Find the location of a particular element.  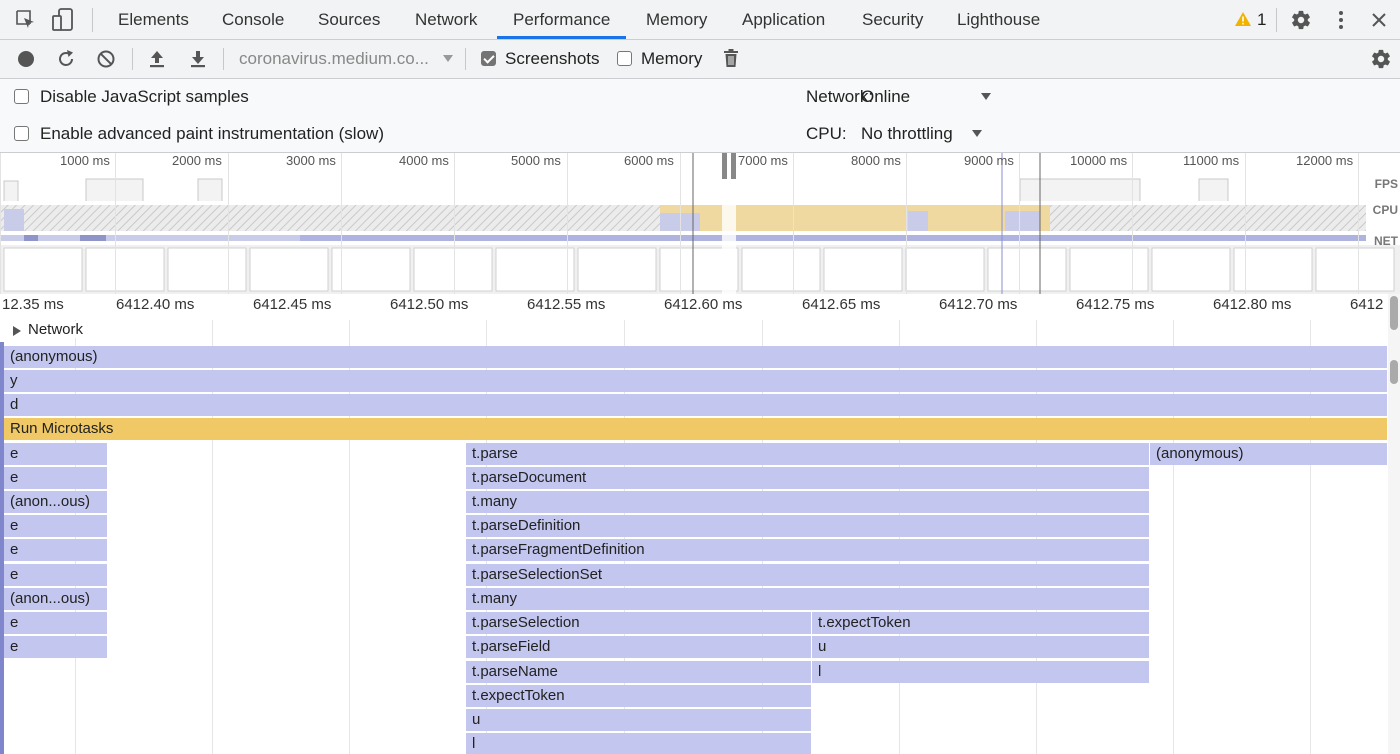

flame-entry: d is located at coordinates (696, 405).